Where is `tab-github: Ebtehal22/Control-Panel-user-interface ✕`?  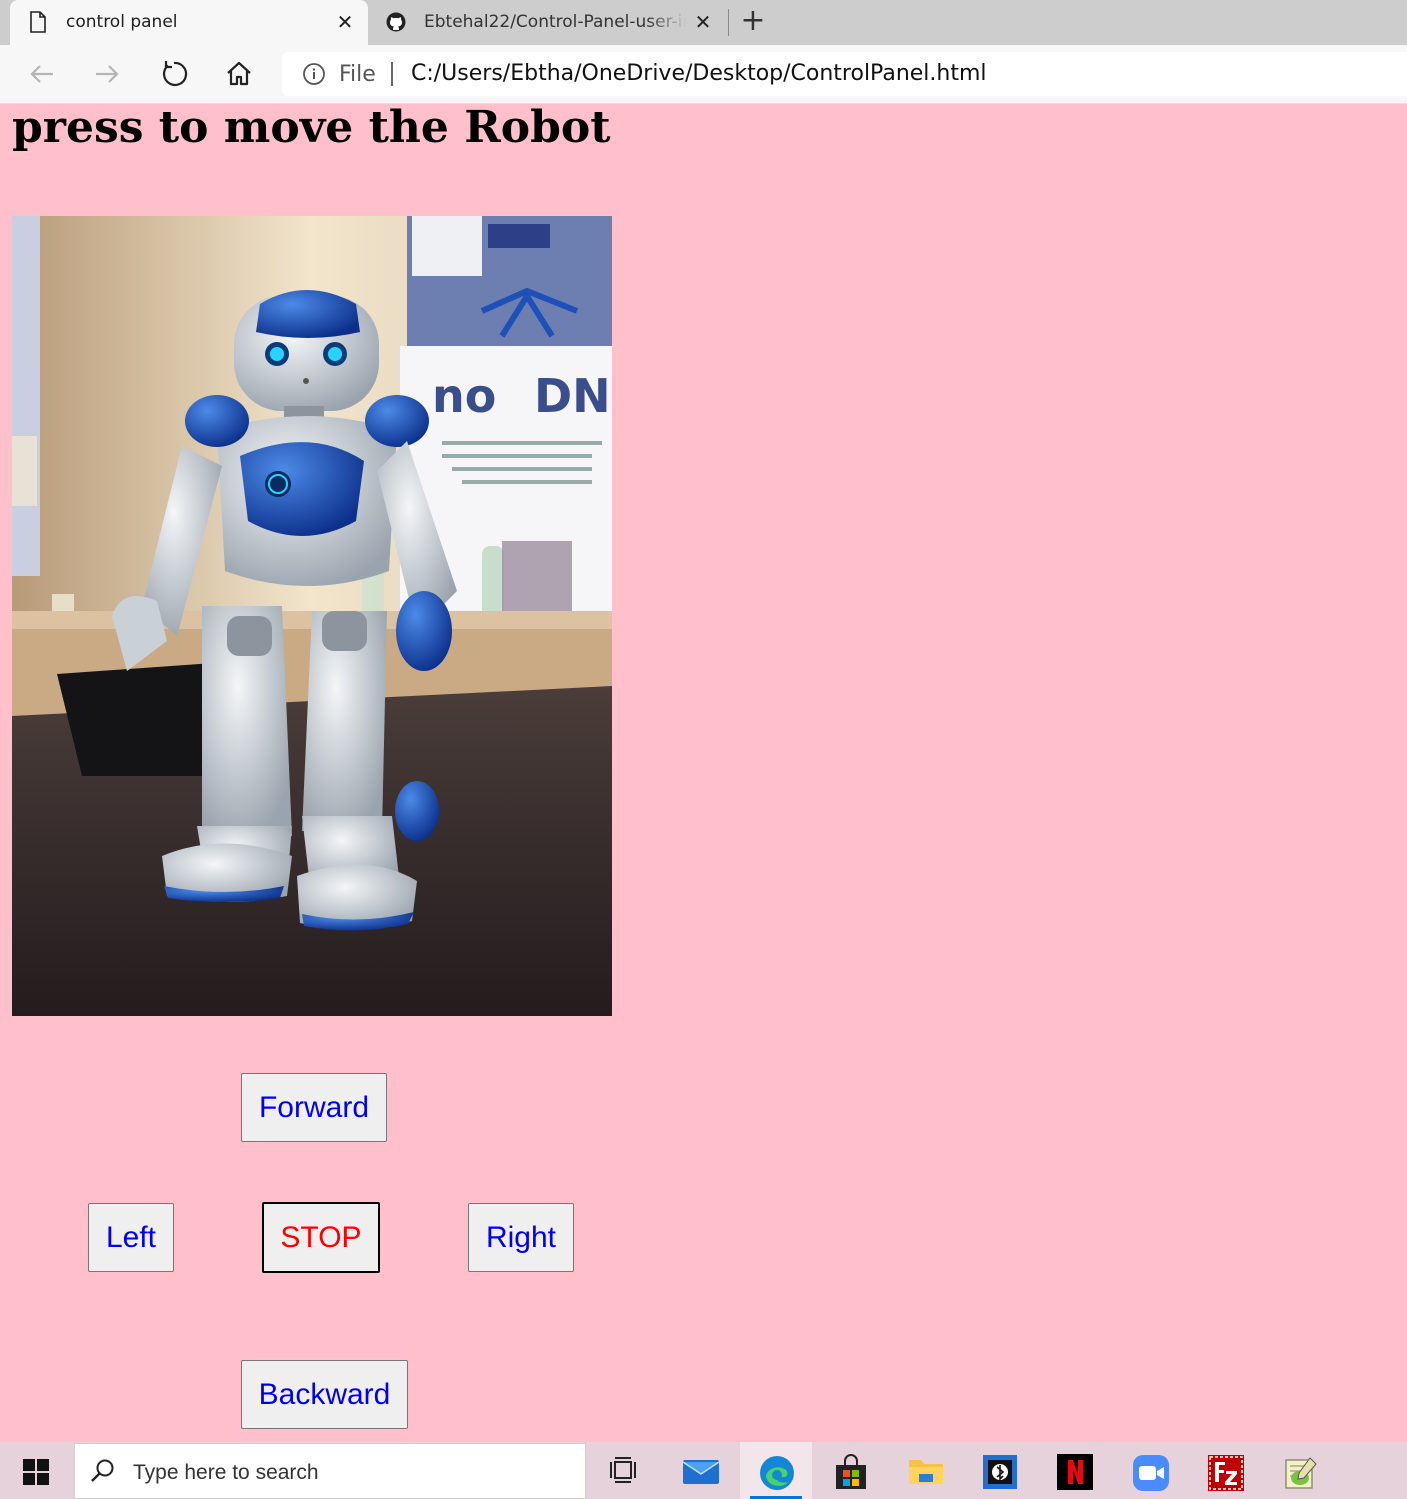 tab-github: Ebtehal22/Control-Panel-user-interface ✕ is located at coordinates (547, 22).